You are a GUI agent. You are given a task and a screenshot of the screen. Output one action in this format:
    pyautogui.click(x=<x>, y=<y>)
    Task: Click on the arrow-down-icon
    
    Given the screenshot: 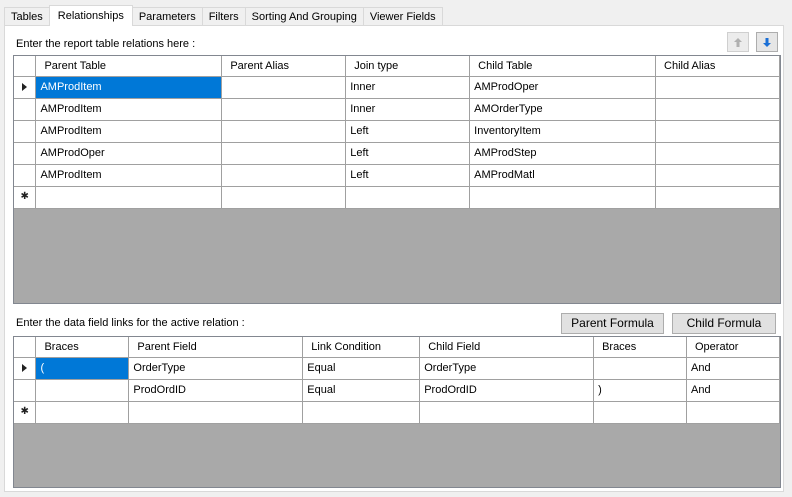 What is the action you would take?
    pyautogui.click(x=767, y=42)
    